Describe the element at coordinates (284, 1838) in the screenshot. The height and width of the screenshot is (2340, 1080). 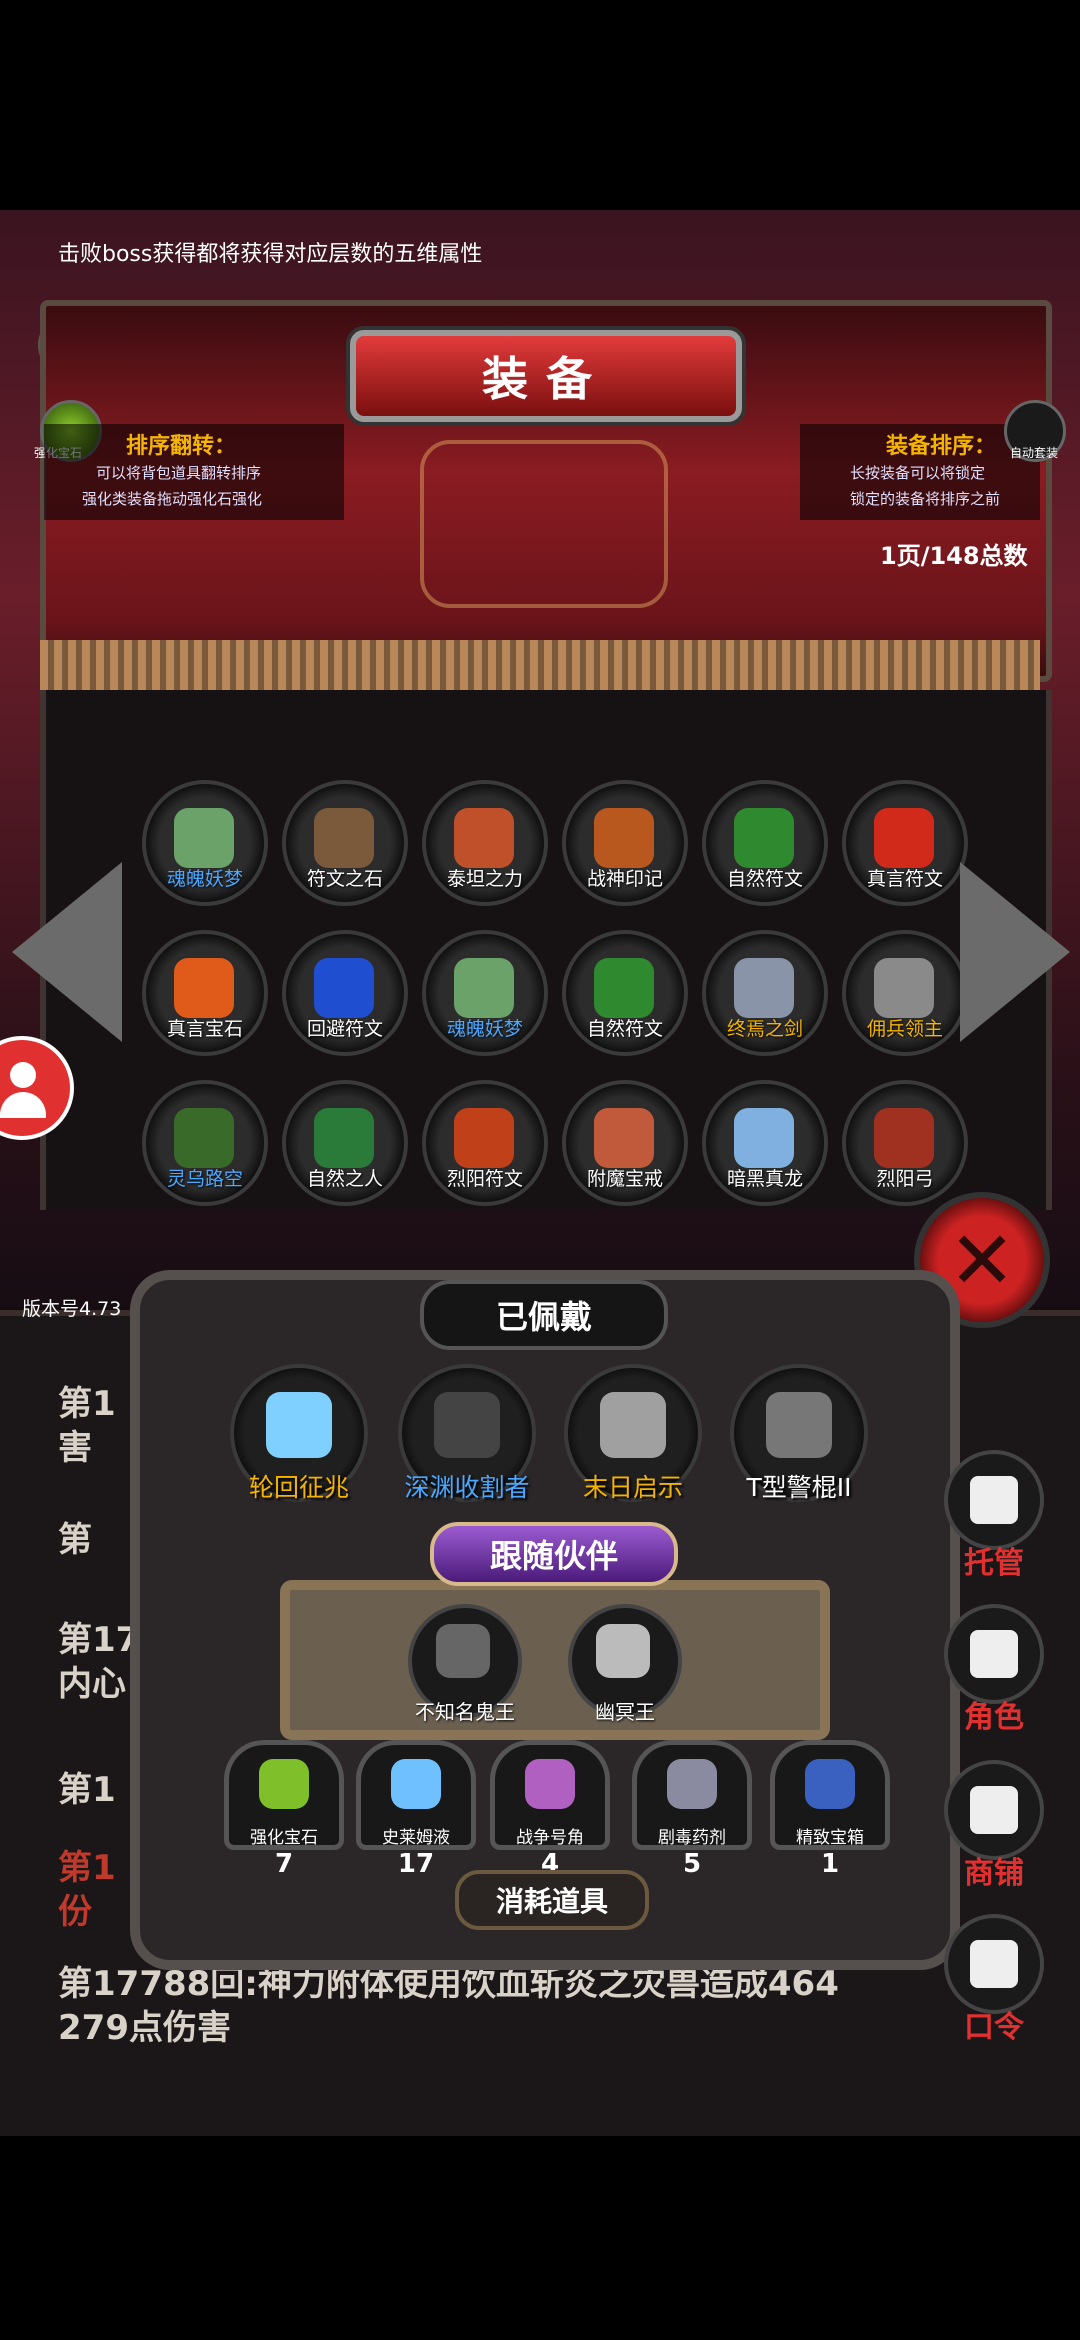
I see `consumable-label: 强化宝石` at that location.